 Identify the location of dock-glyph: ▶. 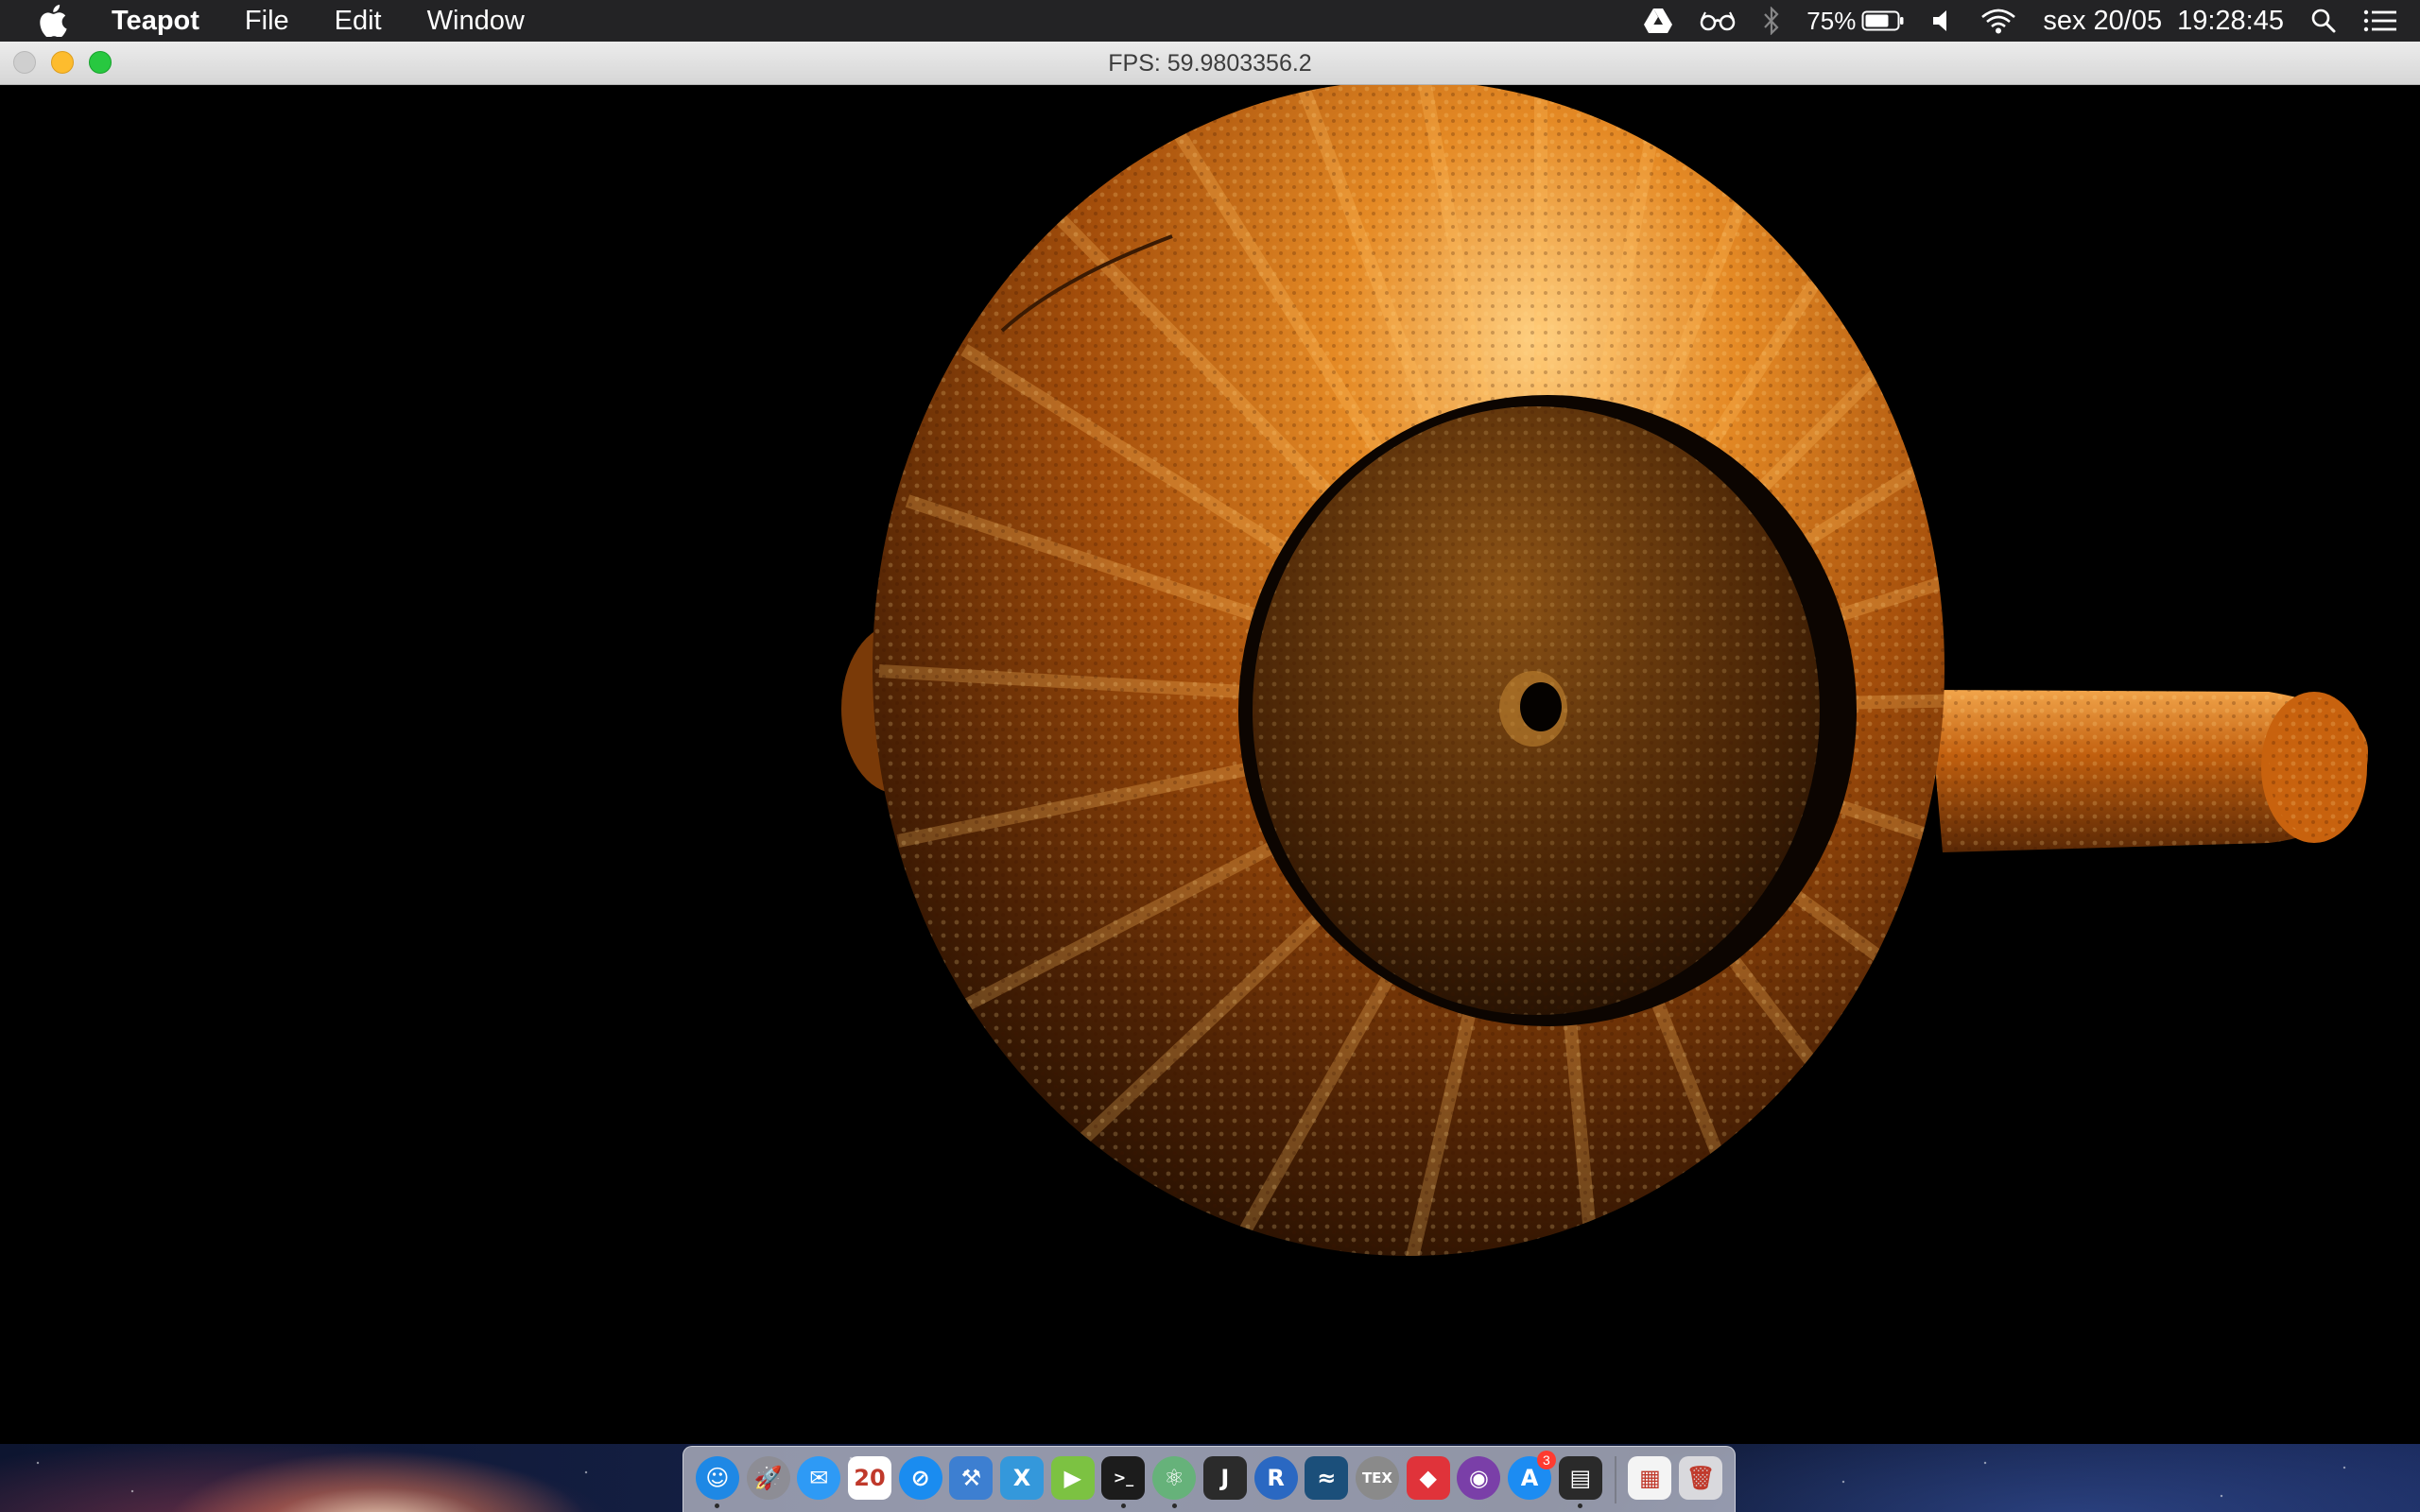
(1072, 1477).